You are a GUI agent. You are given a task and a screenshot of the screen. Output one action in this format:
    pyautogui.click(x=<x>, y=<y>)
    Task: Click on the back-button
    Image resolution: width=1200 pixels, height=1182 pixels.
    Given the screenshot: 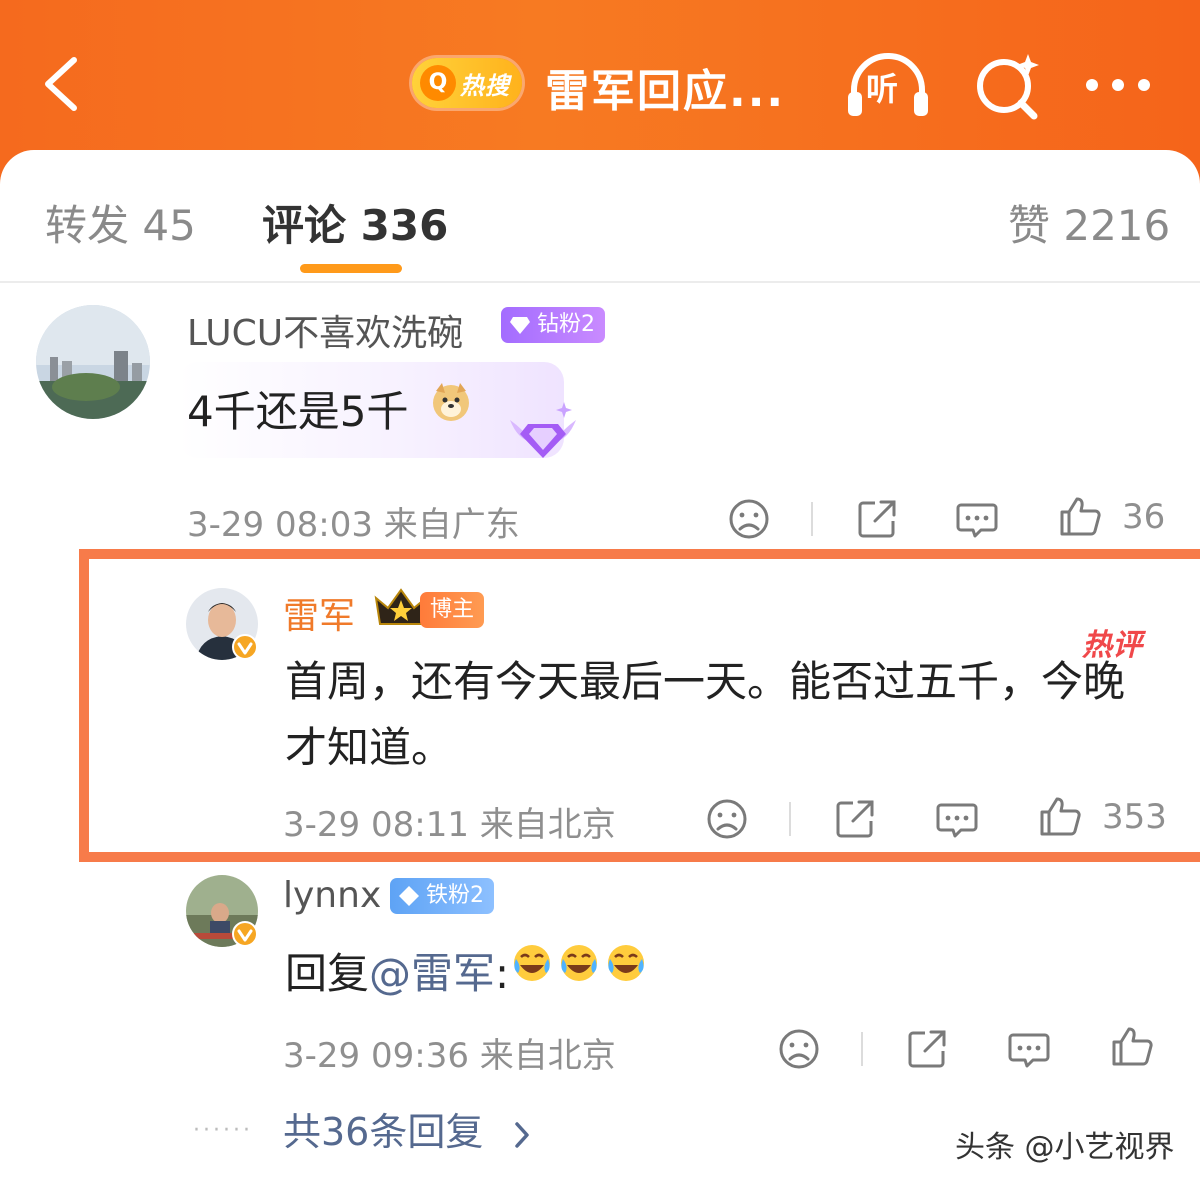 What is the action you would take?
    pyautogui.click(x=68, y=84)
    